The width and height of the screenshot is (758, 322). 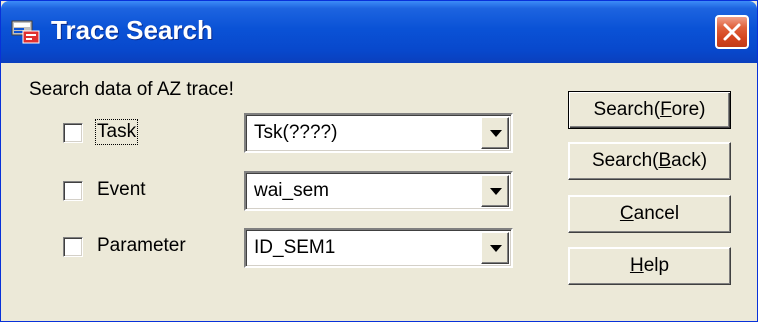 What do you see at coordinates (73, 191) in the screenshot?
I see `event-checkbox` at bounding box center [73, 191].